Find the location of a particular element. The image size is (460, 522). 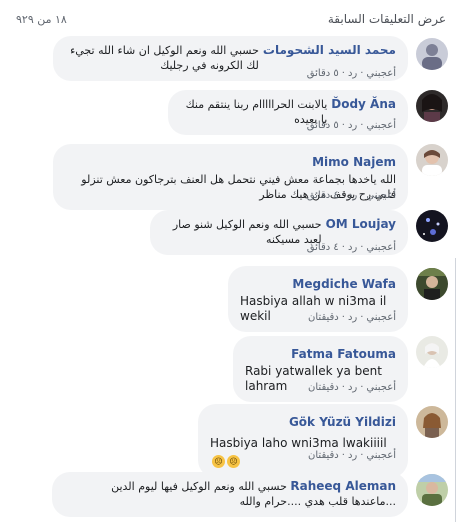

comment-author: Fatma Fatouma is located at coordinates (343, 354).